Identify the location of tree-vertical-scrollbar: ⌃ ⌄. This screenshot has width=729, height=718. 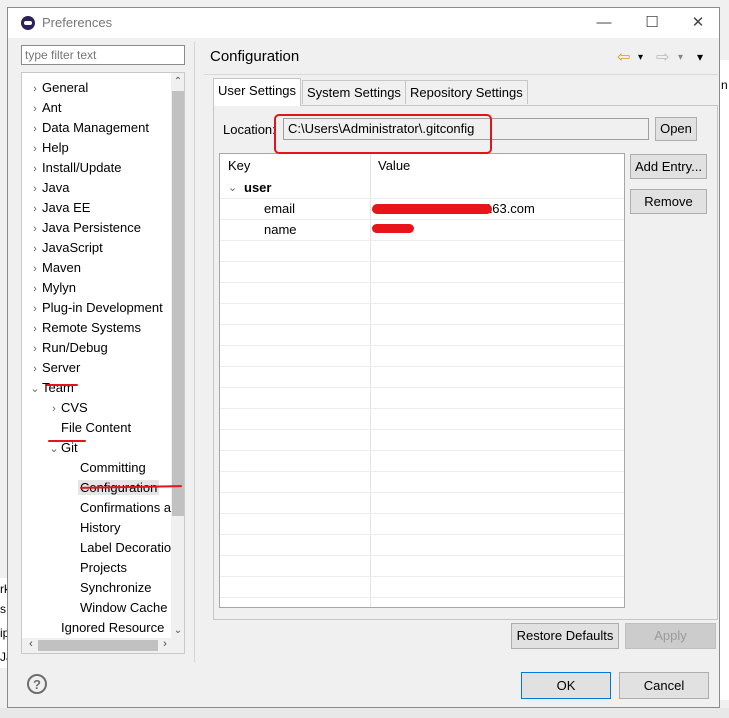
(177, 355).